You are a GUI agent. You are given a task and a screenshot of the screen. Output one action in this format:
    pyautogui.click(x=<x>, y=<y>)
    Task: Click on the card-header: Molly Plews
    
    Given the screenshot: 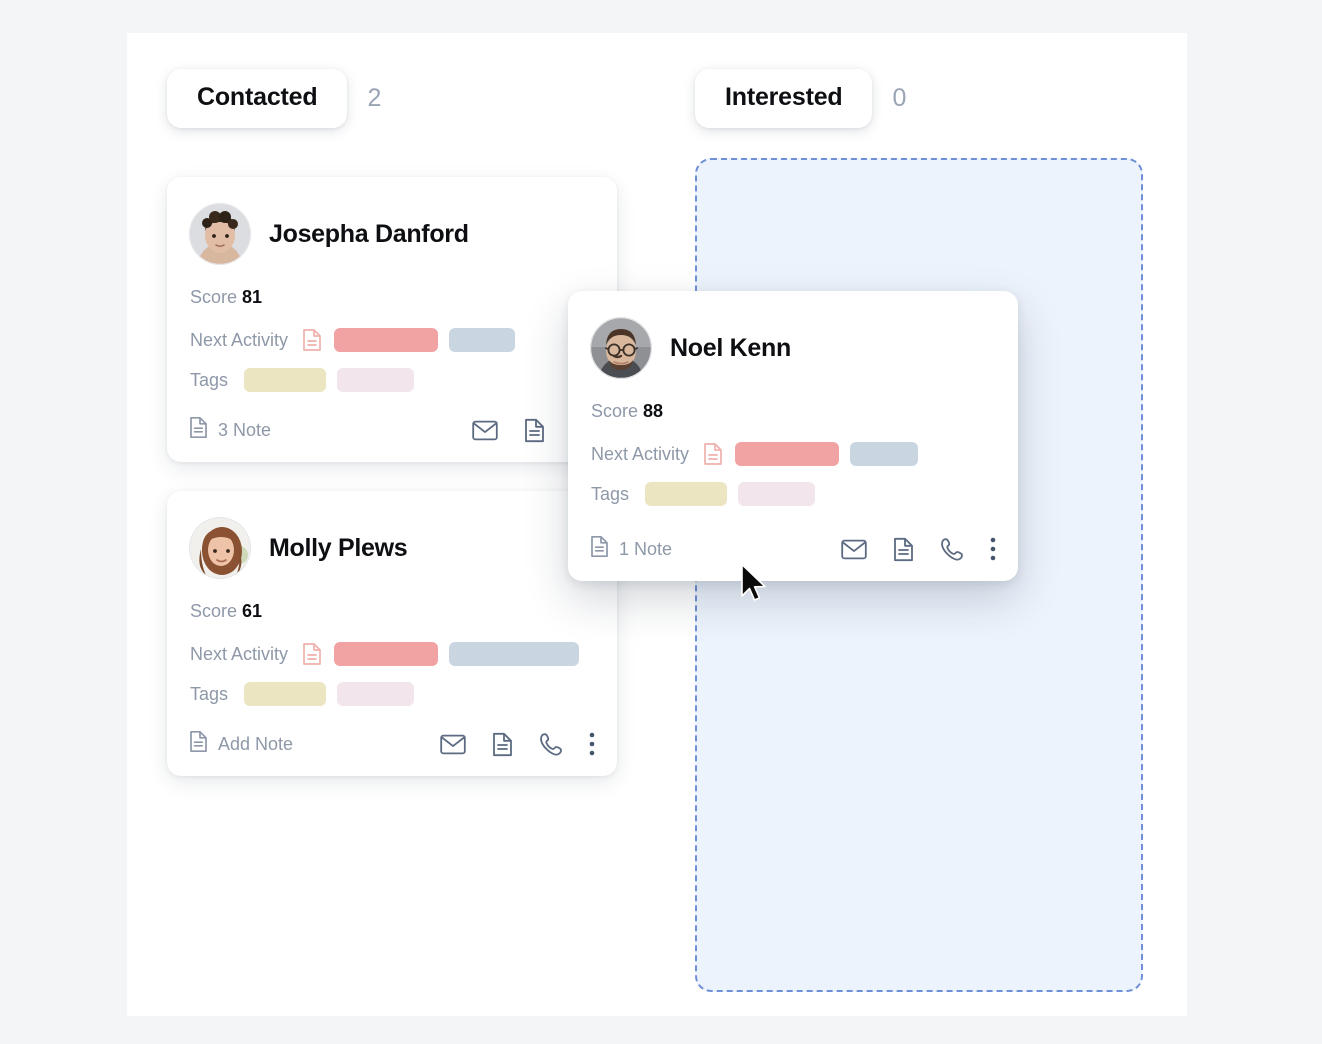 What is the action you would take?
    pyautogui.click(x=391, y=548)
    